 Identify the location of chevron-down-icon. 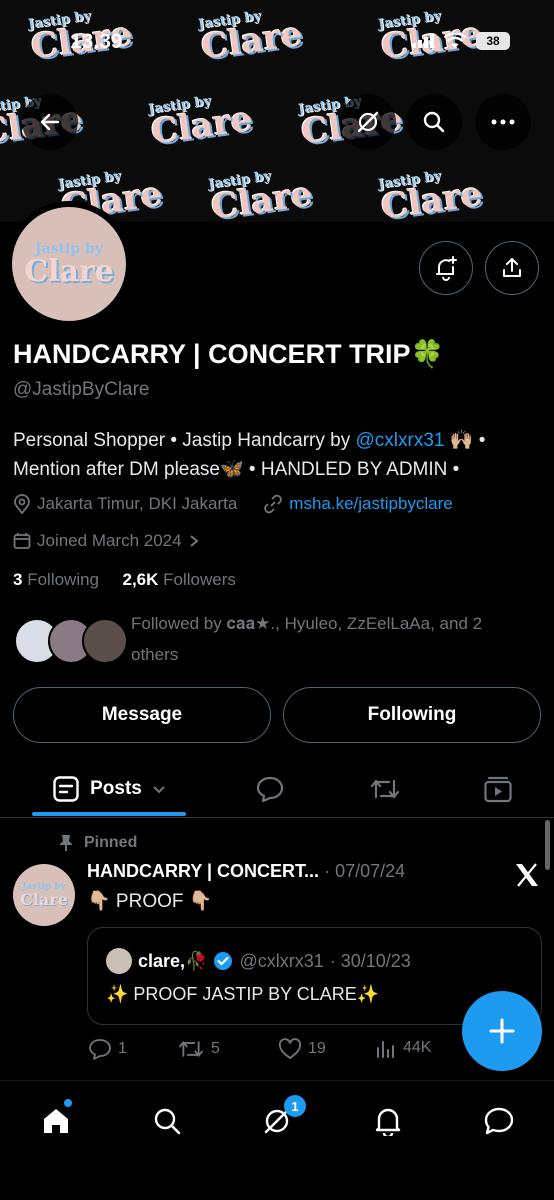
(159, 790).